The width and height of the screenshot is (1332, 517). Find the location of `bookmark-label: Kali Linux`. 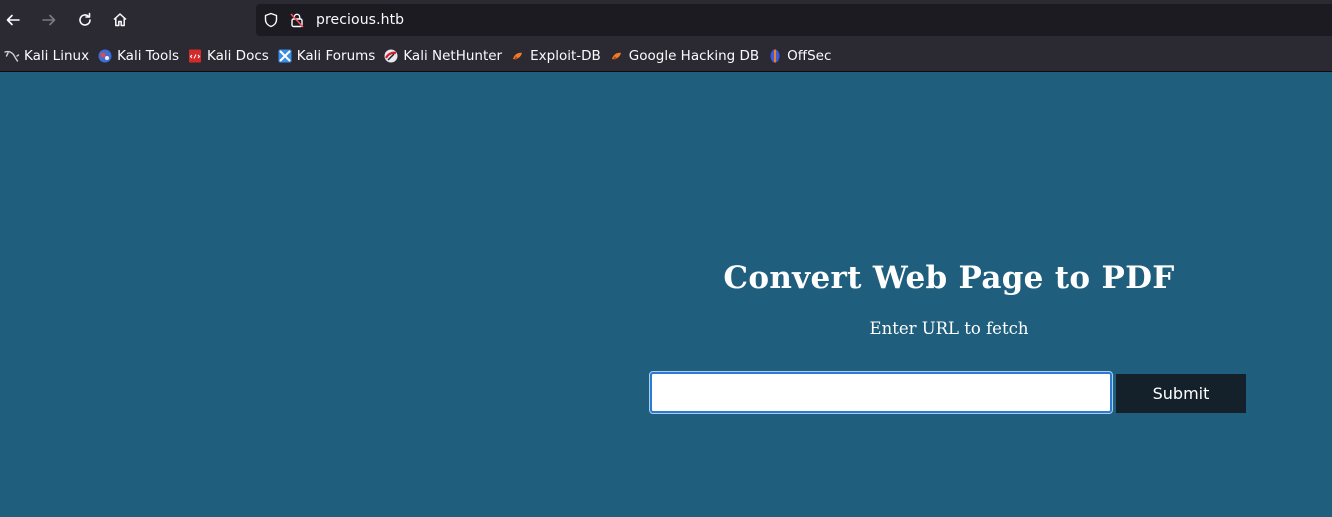

bookmark-label: Kali Linux is located at coordinates (57, 55).